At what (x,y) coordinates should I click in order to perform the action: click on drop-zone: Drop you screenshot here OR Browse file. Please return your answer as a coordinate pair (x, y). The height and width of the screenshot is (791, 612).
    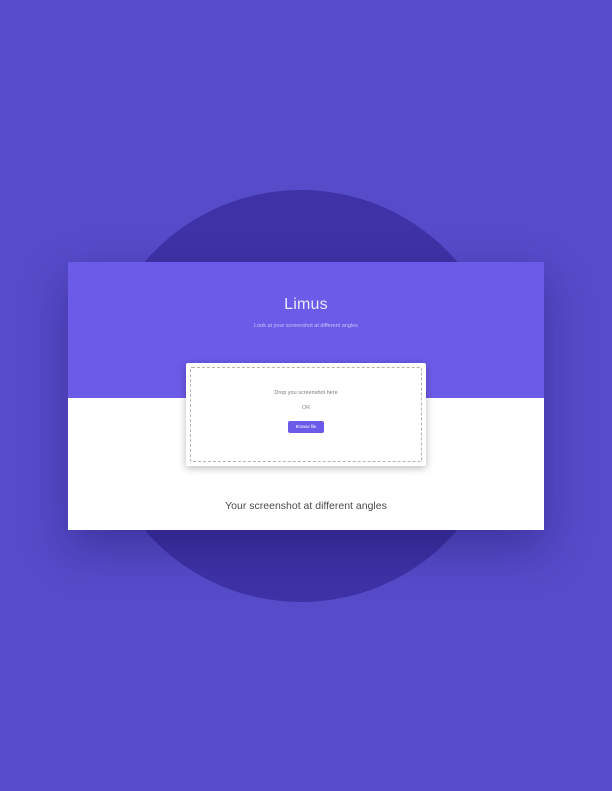
    Looking at the image, I should click on (306, 414).